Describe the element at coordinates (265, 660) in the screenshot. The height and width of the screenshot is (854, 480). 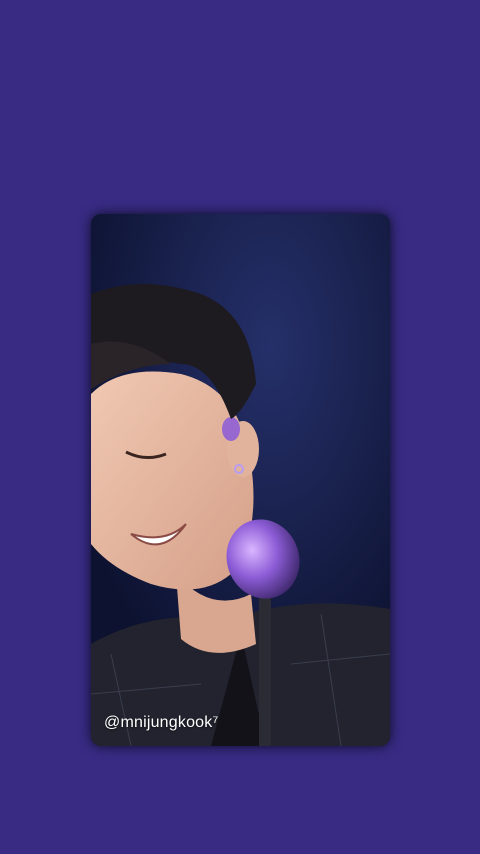
I see `mic-stand` at that location.